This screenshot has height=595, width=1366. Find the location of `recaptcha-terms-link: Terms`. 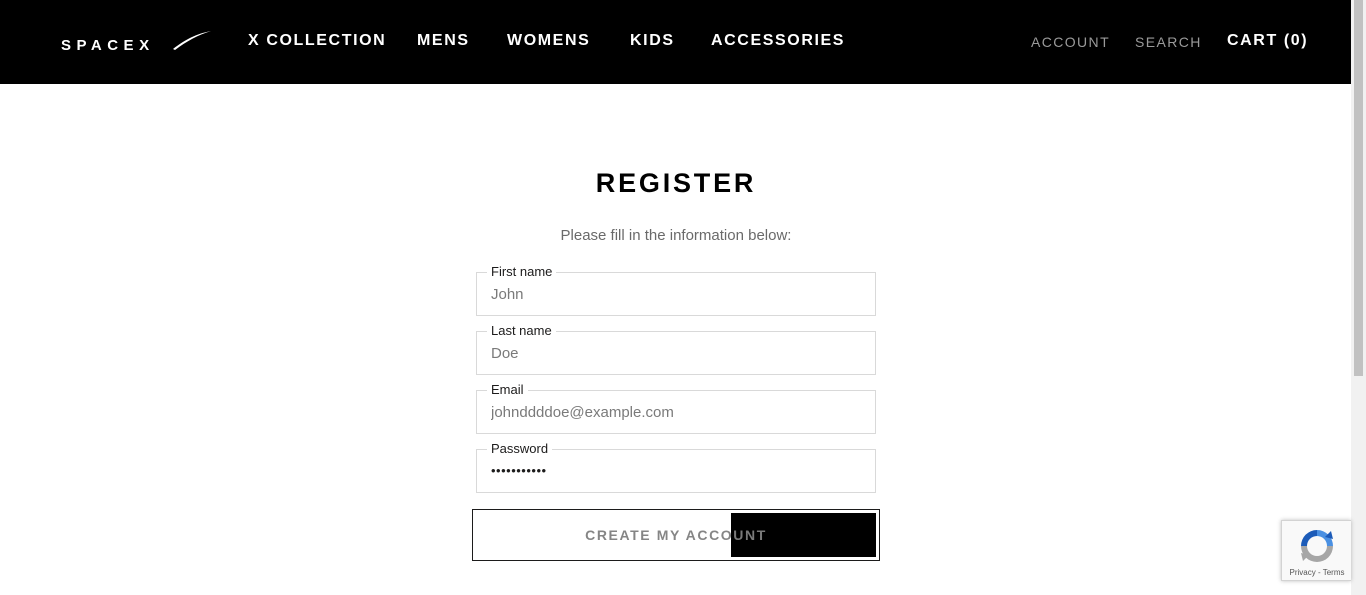

recaptcha-terms-link: Terms is located at coordinates (1334, 572).